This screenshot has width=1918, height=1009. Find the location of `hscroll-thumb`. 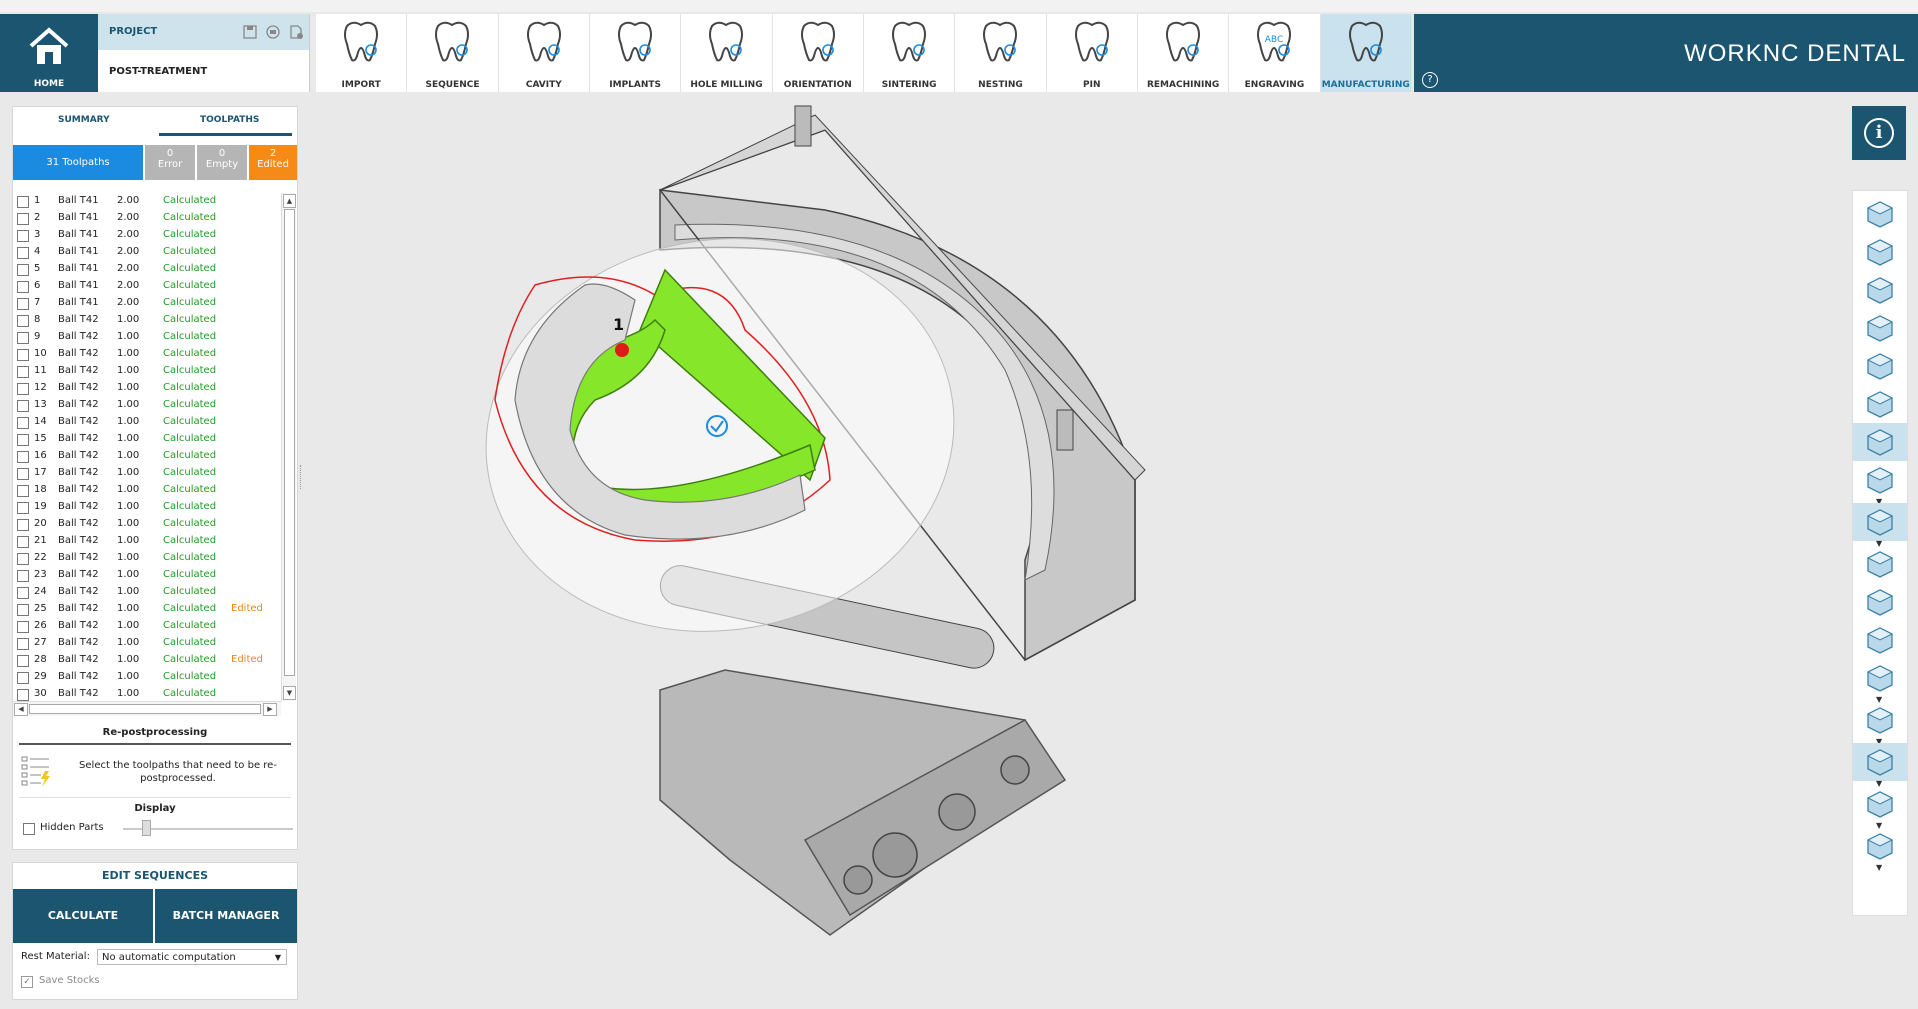

hscroll-thumb is located at coordinates (145, 709).